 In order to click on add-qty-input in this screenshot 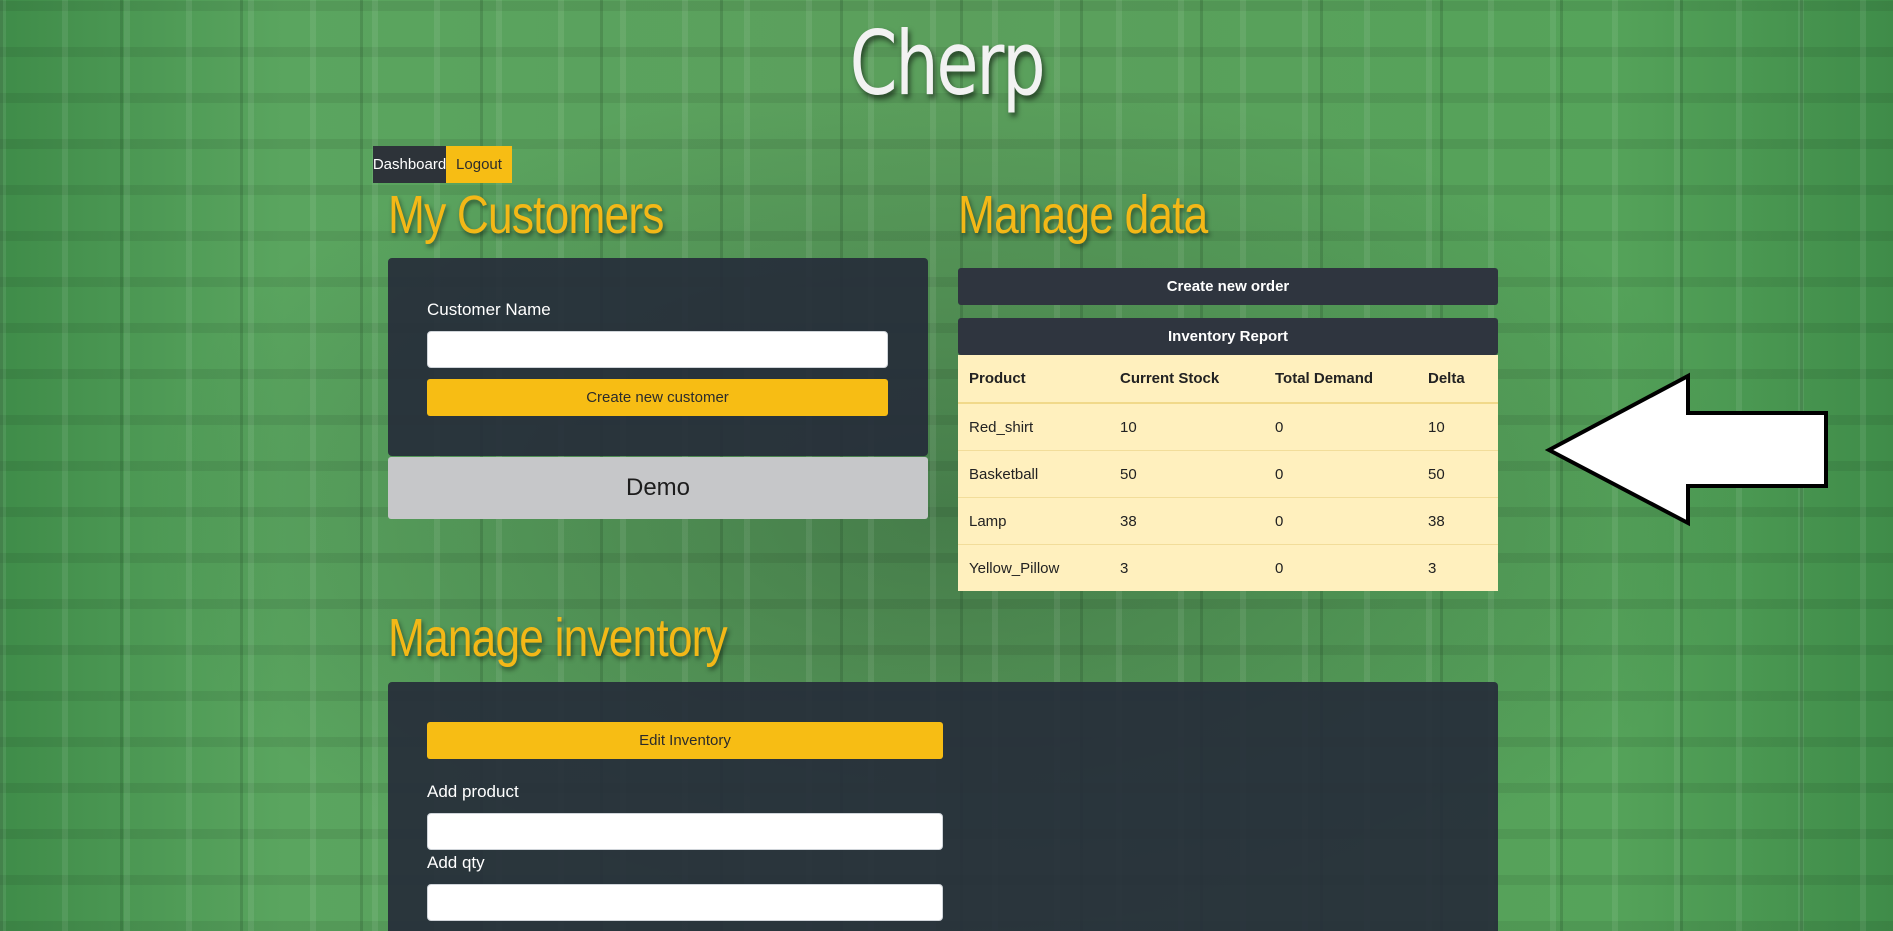, I will do `click(685, 902)`.